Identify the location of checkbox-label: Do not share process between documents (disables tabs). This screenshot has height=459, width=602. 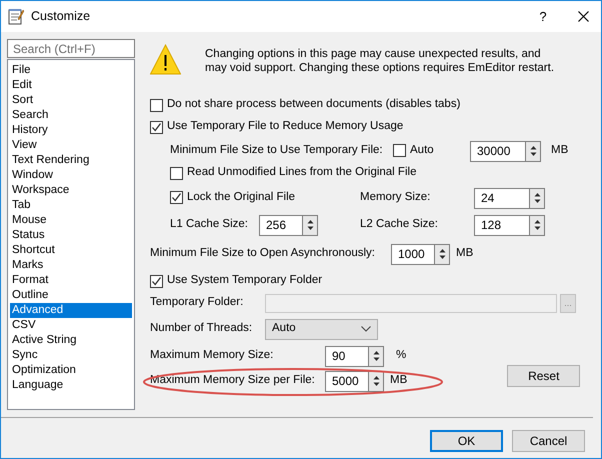
(313, 105).